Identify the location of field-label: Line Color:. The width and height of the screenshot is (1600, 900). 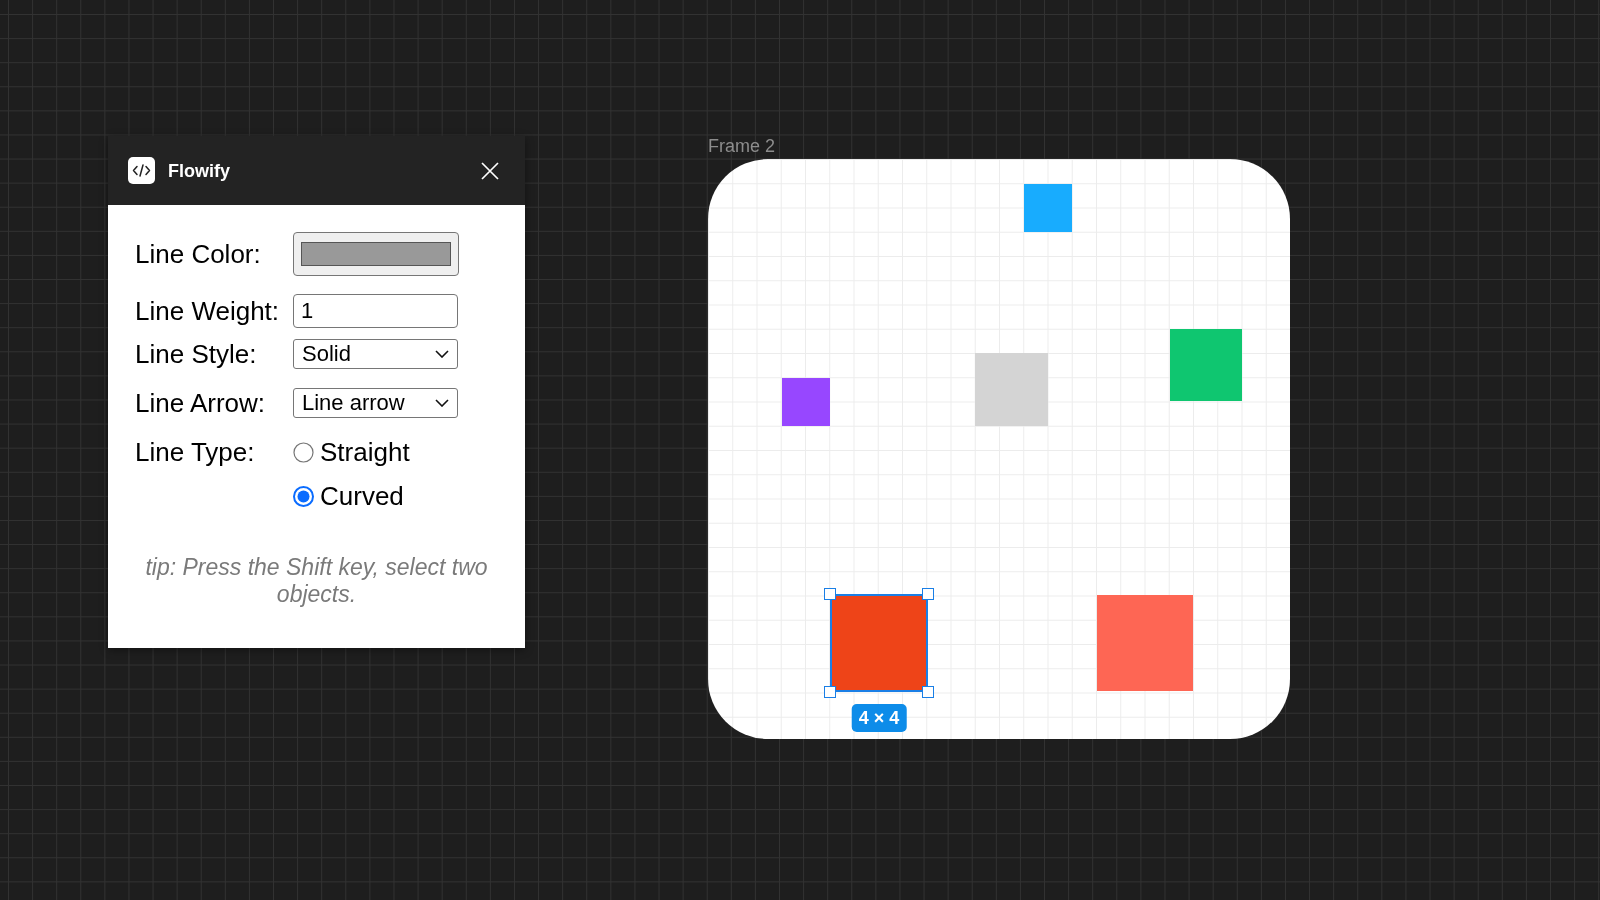
(198, 254).